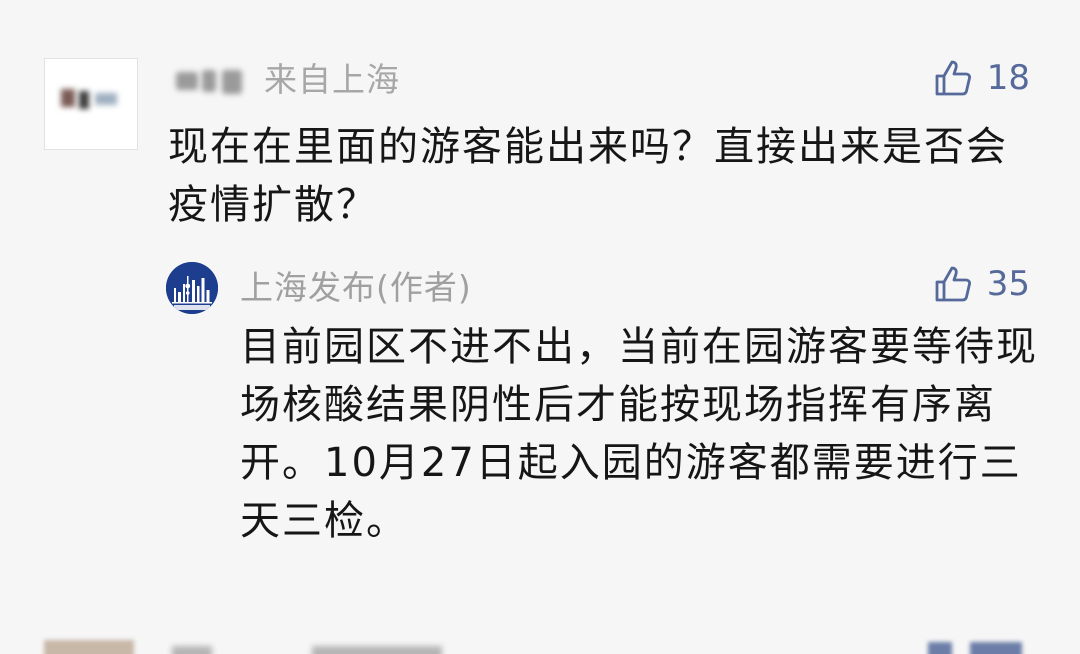  What do you see at coordinates (91, 104) in the screenshot?
I see `user-avatar` at bounding box center [91, 104].